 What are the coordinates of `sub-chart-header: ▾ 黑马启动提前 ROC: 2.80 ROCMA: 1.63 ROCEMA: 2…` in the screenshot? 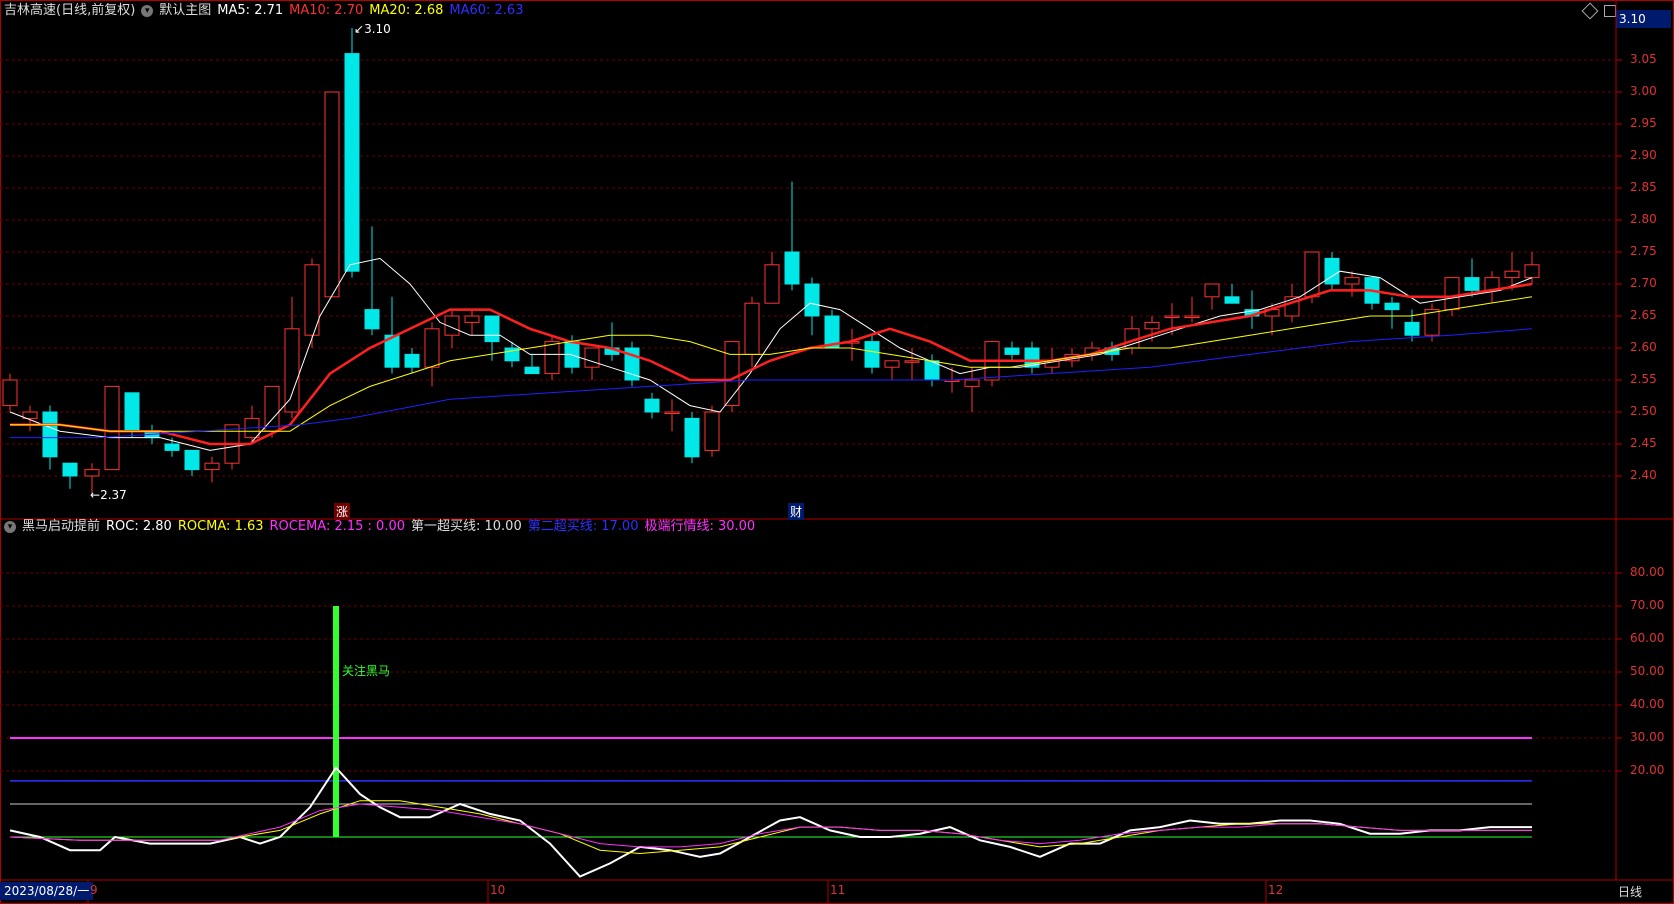 It's located at (382, 527).